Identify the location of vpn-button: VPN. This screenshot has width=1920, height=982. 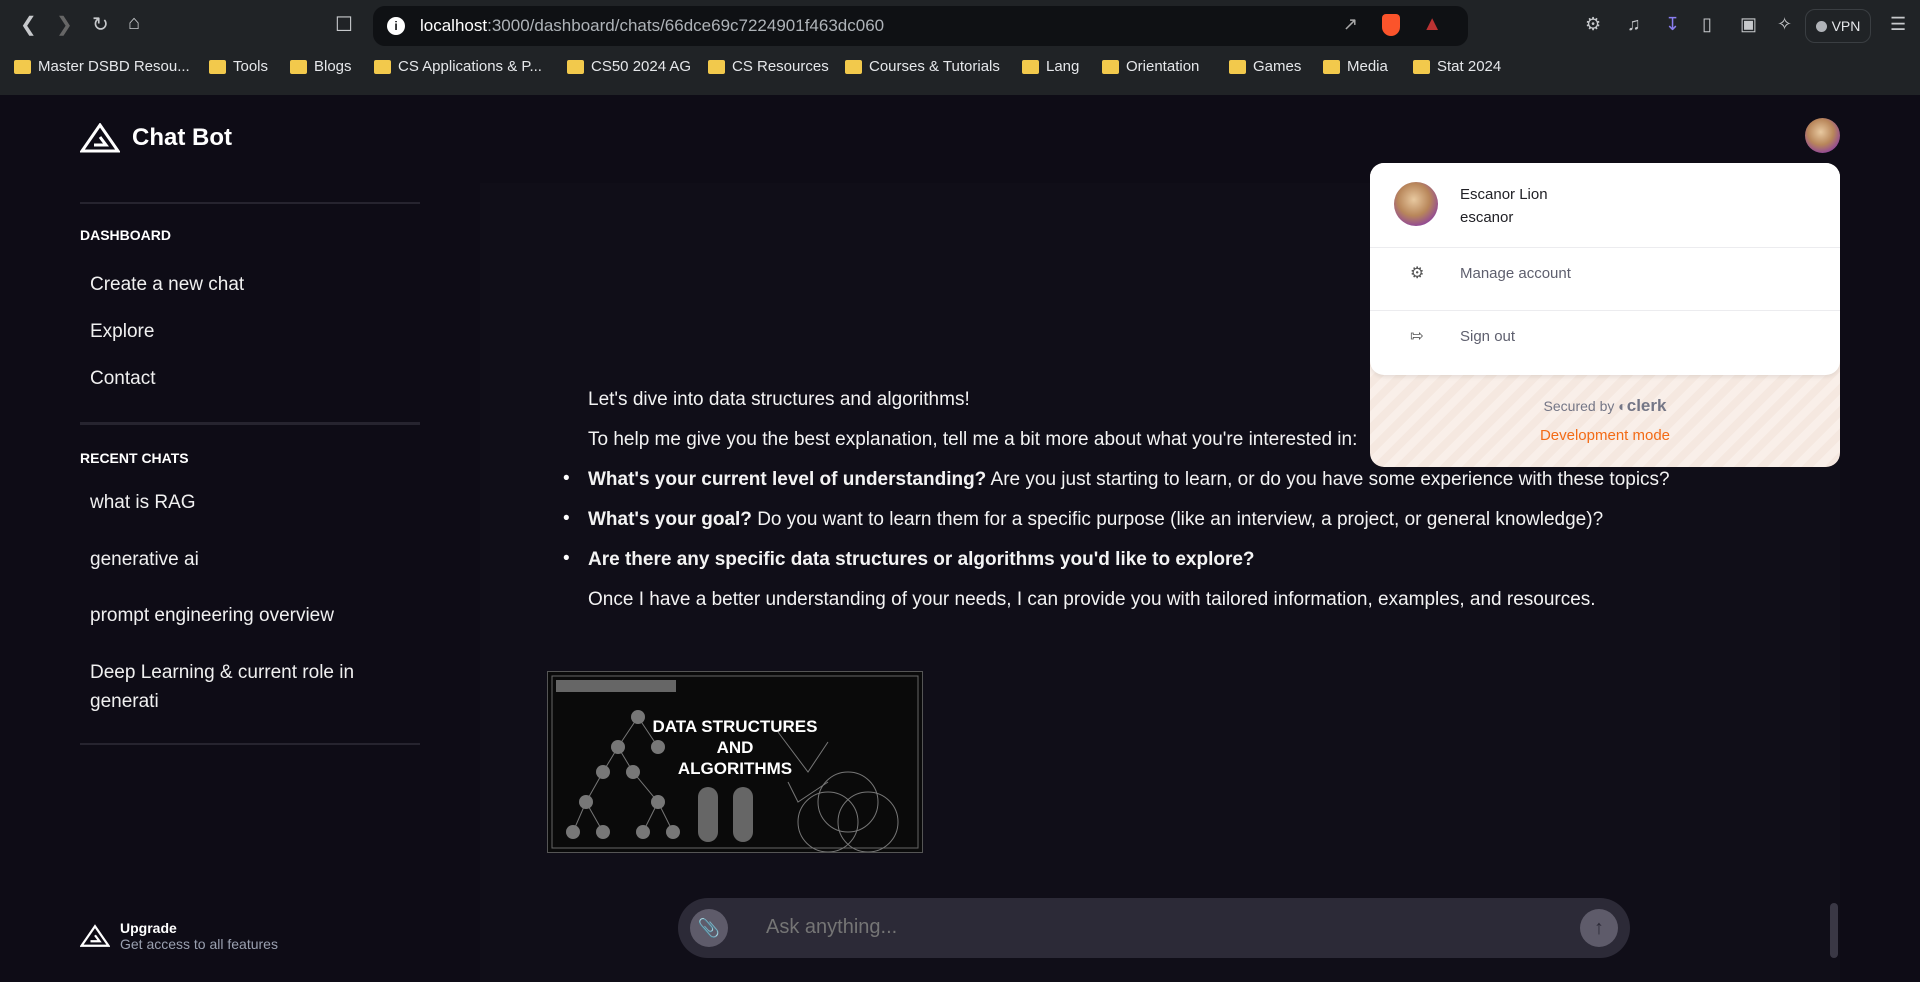
(1838, 26).